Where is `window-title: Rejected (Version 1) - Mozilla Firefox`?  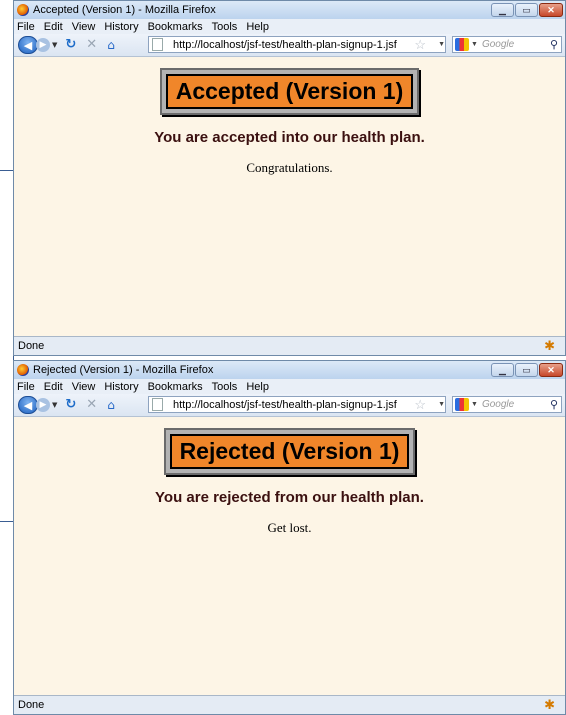 window-title: Rejected (Version 1) - Mozilla Firefox is located at coordinates (123, 370).